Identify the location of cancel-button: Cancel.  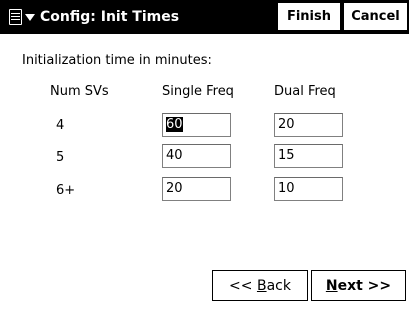
(375, 16).